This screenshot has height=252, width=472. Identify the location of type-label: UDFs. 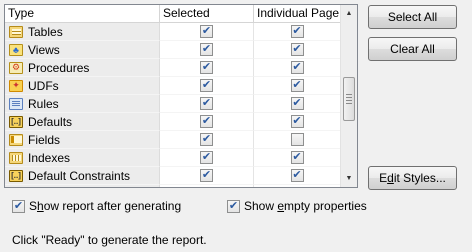
(43, 85).